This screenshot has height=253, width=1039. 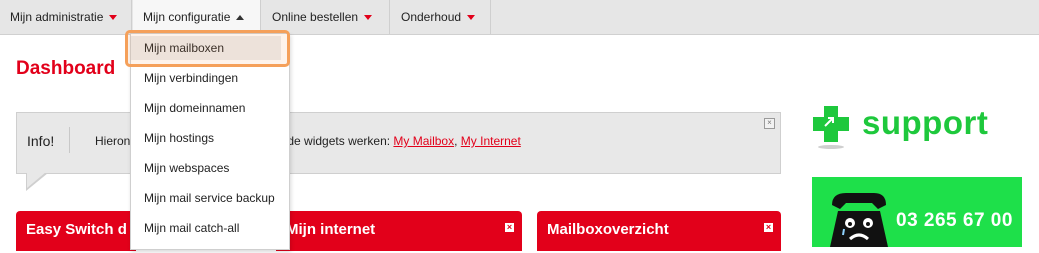 What do you see at coordinates (859, 220) in the screenshot?
I see `phone-mascot-icon` at bounding box center [859, 220].